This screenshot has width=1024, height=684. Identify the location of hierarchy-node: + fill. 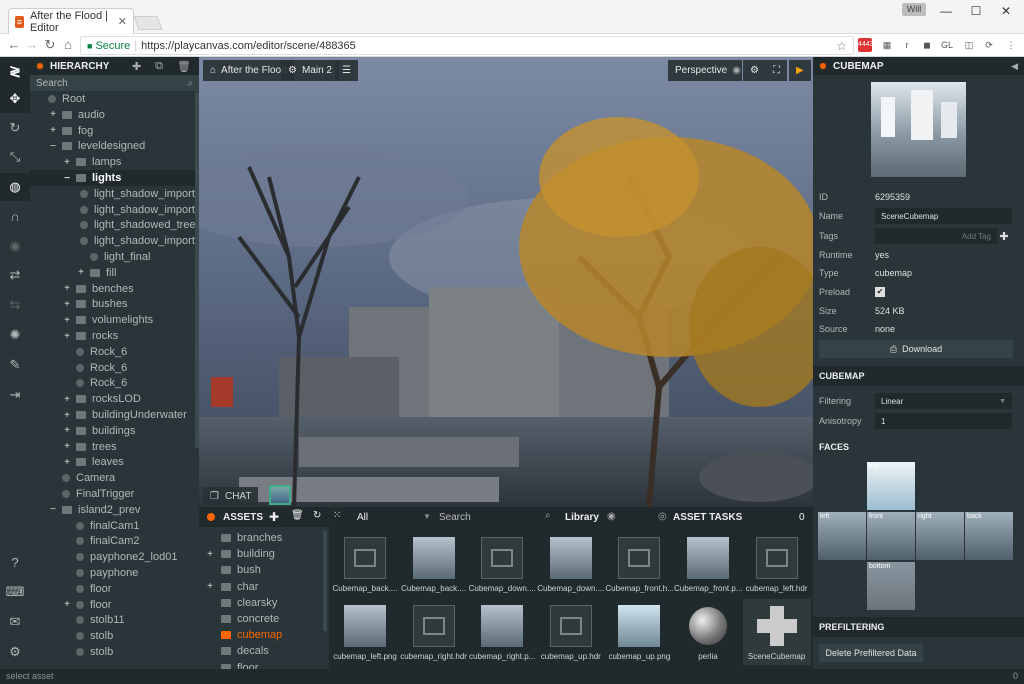
(112, 273).